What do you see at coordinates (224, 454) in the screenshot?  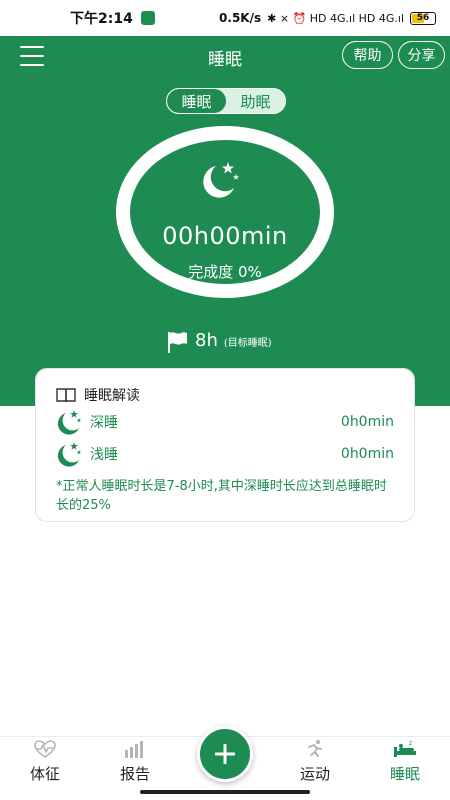 I see `light-sleep-row: 浅睡 0h0min` at bounding box center [224, 454].